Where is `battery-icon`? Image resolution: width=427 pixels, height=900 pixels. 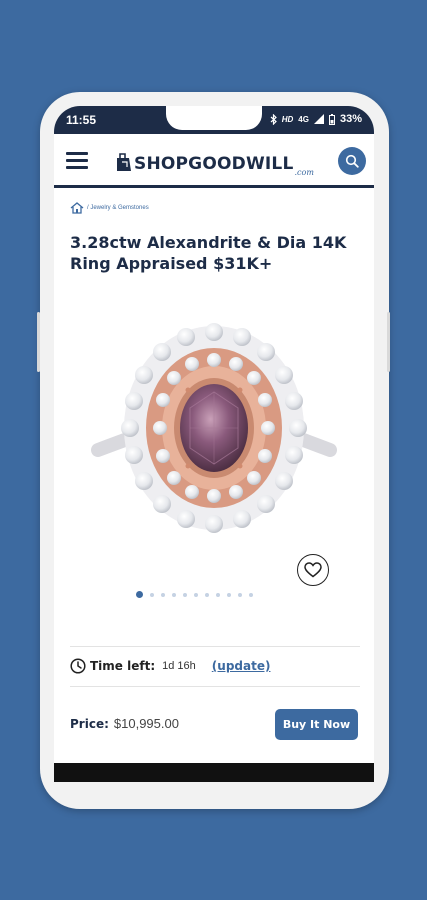 battery-icon is located at coordinates (331, 119).